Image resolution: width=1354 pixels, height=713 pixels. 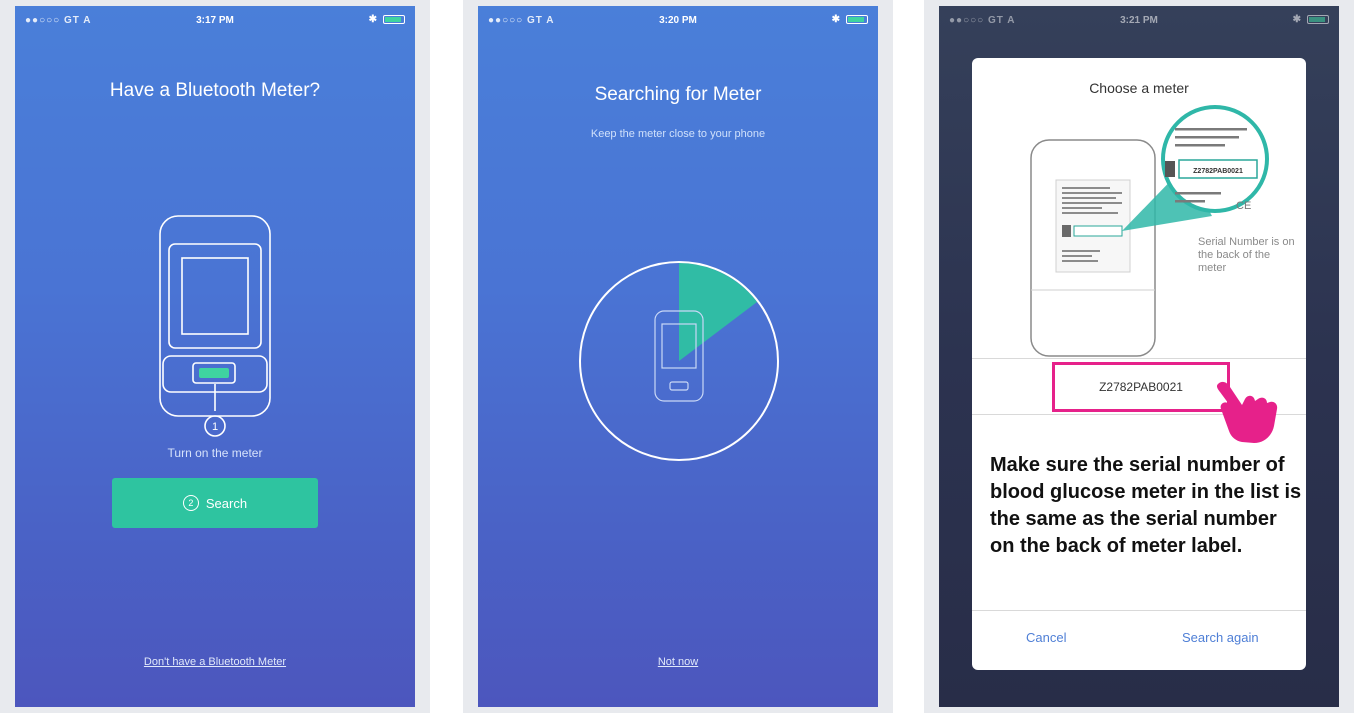 I want to click on meter-list-item-serial: Z2782PAB0021, so click(x=1141, y=387).